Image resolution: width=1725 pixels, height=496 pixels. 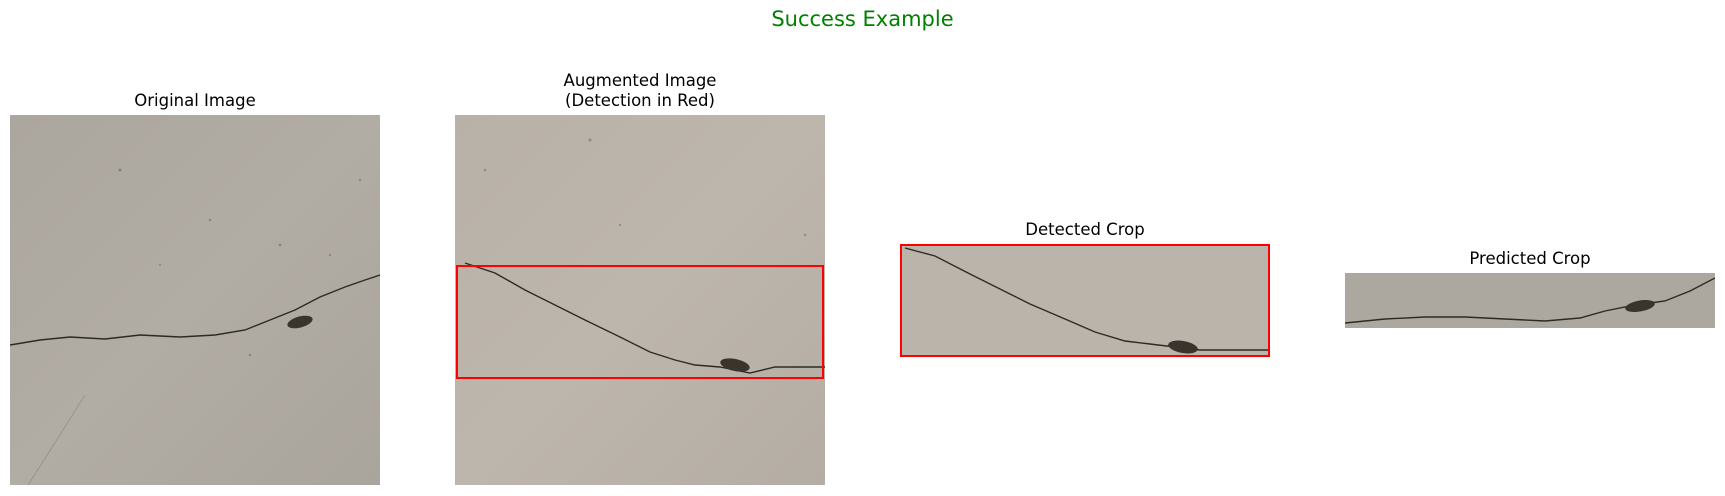 What do you see at coordinates (640, 90) in the screenshot?
I see `panel-title-augmented: Augmented Image (Detection in Red)` at bounding box center [640, 90].